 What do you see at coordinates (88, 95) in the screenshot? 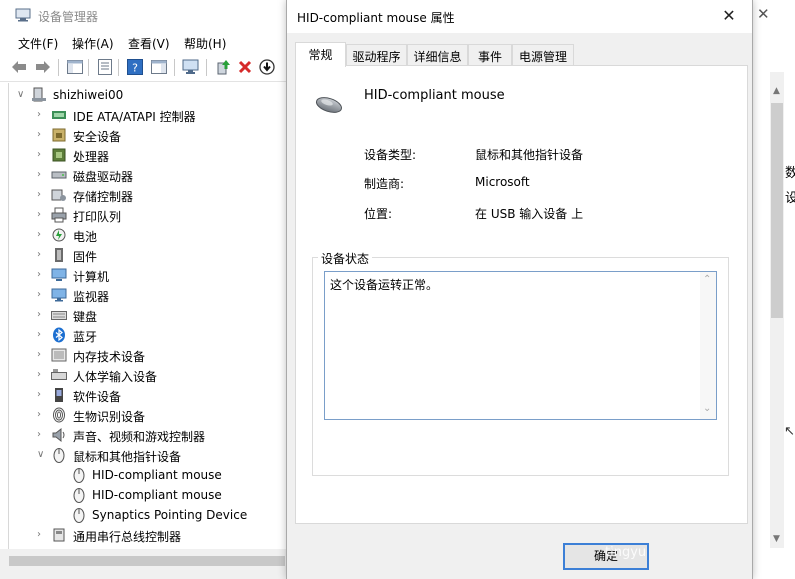
I see `root-label: shizhiwei00` at bounding box center [88, 95].